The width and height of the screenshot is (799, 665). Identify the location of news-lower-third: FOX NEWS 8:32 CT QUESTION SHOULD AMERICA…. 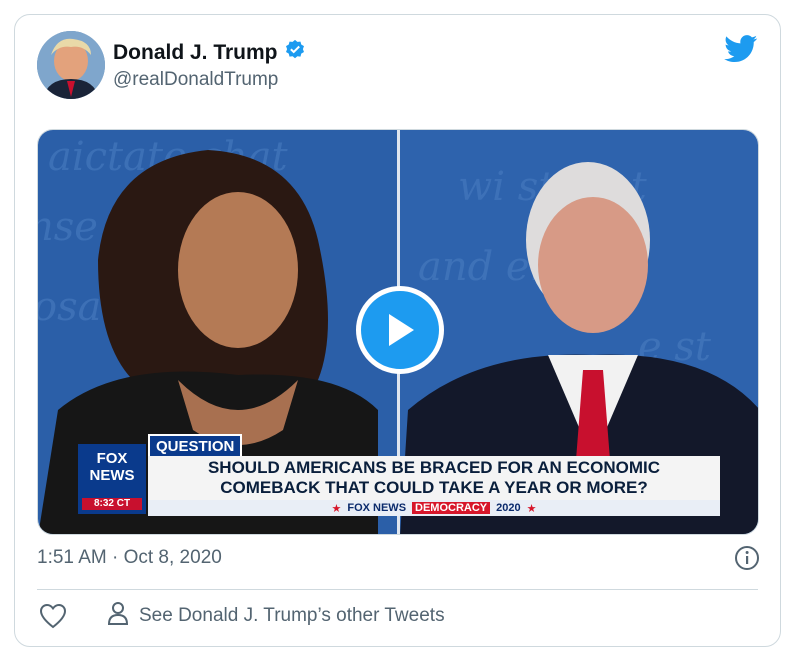
(399, 475).